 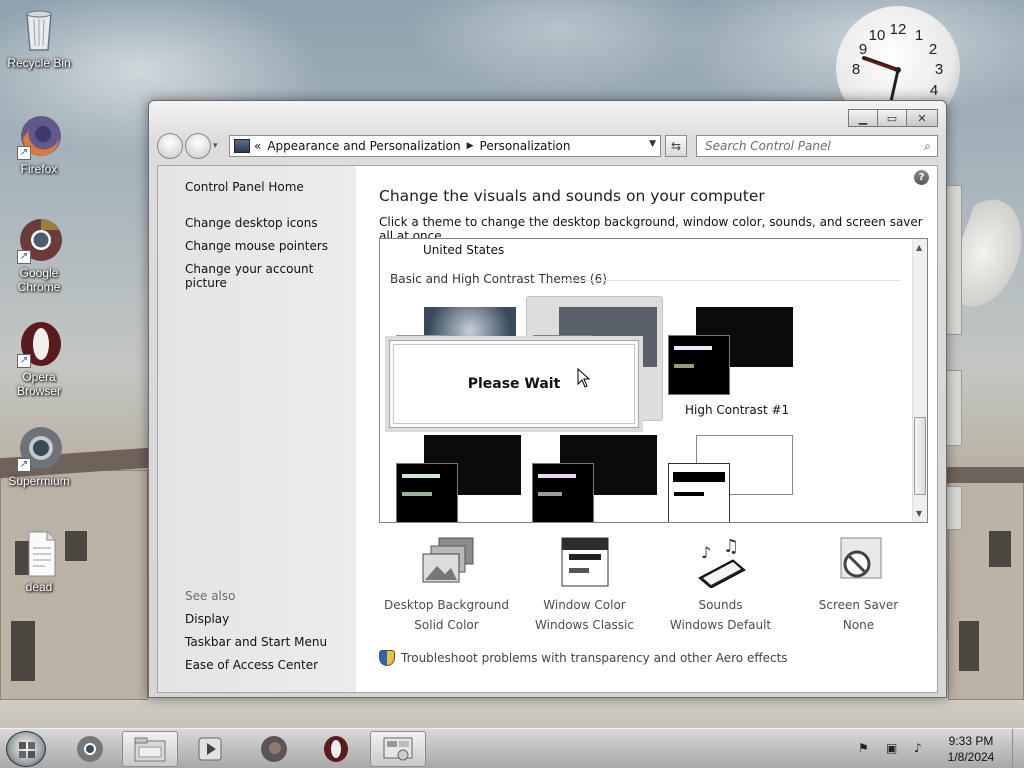 What do you see at coordinates (150, 749) in the screenshot?
I see `taskbar-explorer` at bounding box center [150, 749].